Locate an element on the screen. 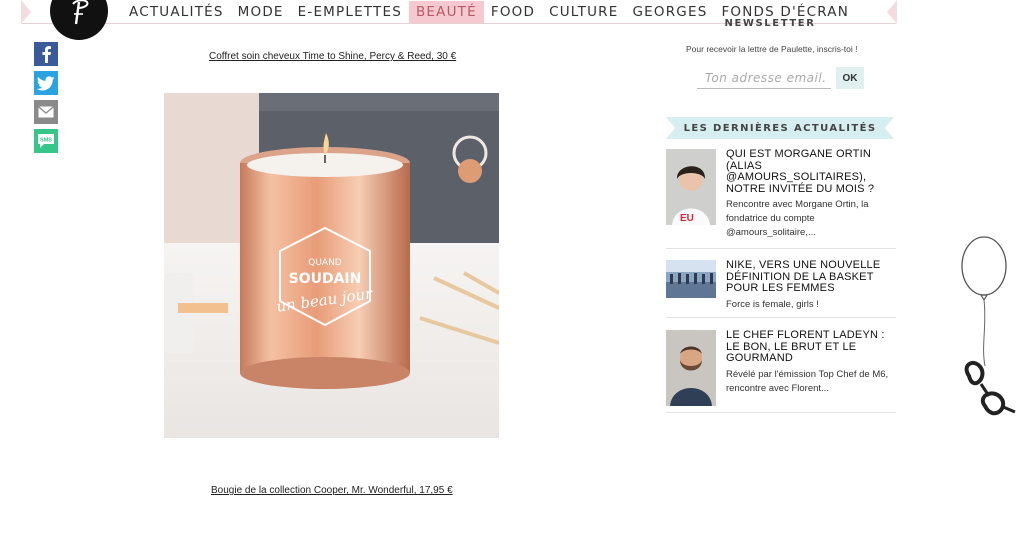 Image resolution: width=1024 pixels, height=535 pixels. latest-news-title: LES DERNIÈRES ACTUALITÉS is located at coordinates (780, 128).